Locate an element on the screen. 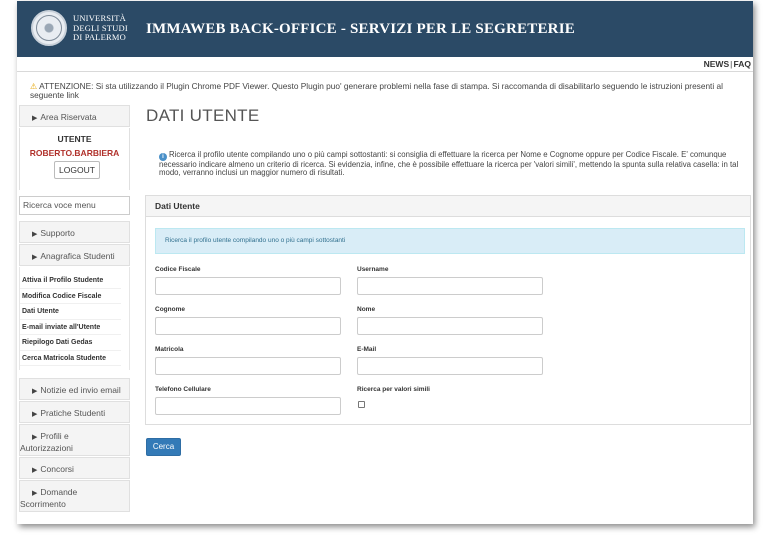  submenu-riepilogo-gedas: Riepilogo Dati Gedas is located at coordinates (70, 343).